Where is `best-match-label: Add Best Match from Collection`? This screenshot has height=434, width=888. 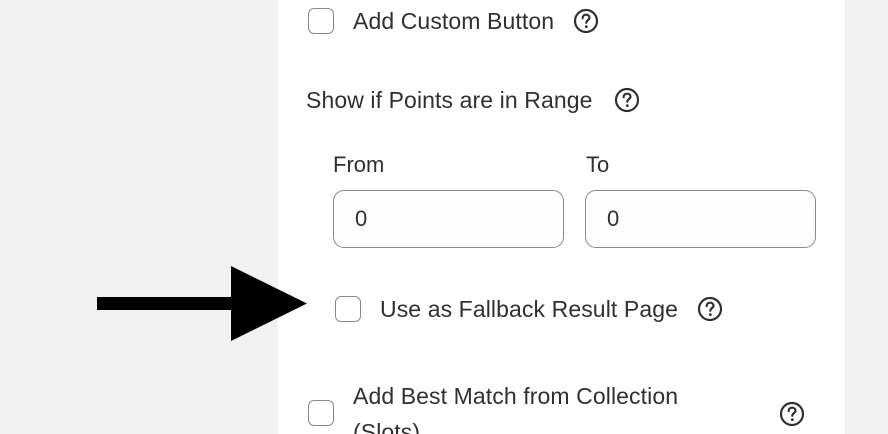
best-match-label: Add Best Match from Collection is located at coordinates (516, 396).